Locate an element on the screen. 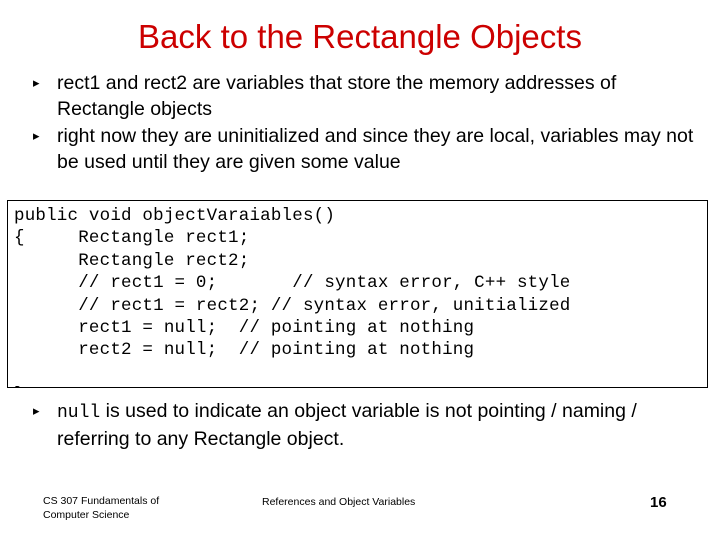  footer-page-number: 16 is located at coordinates (658, 502).